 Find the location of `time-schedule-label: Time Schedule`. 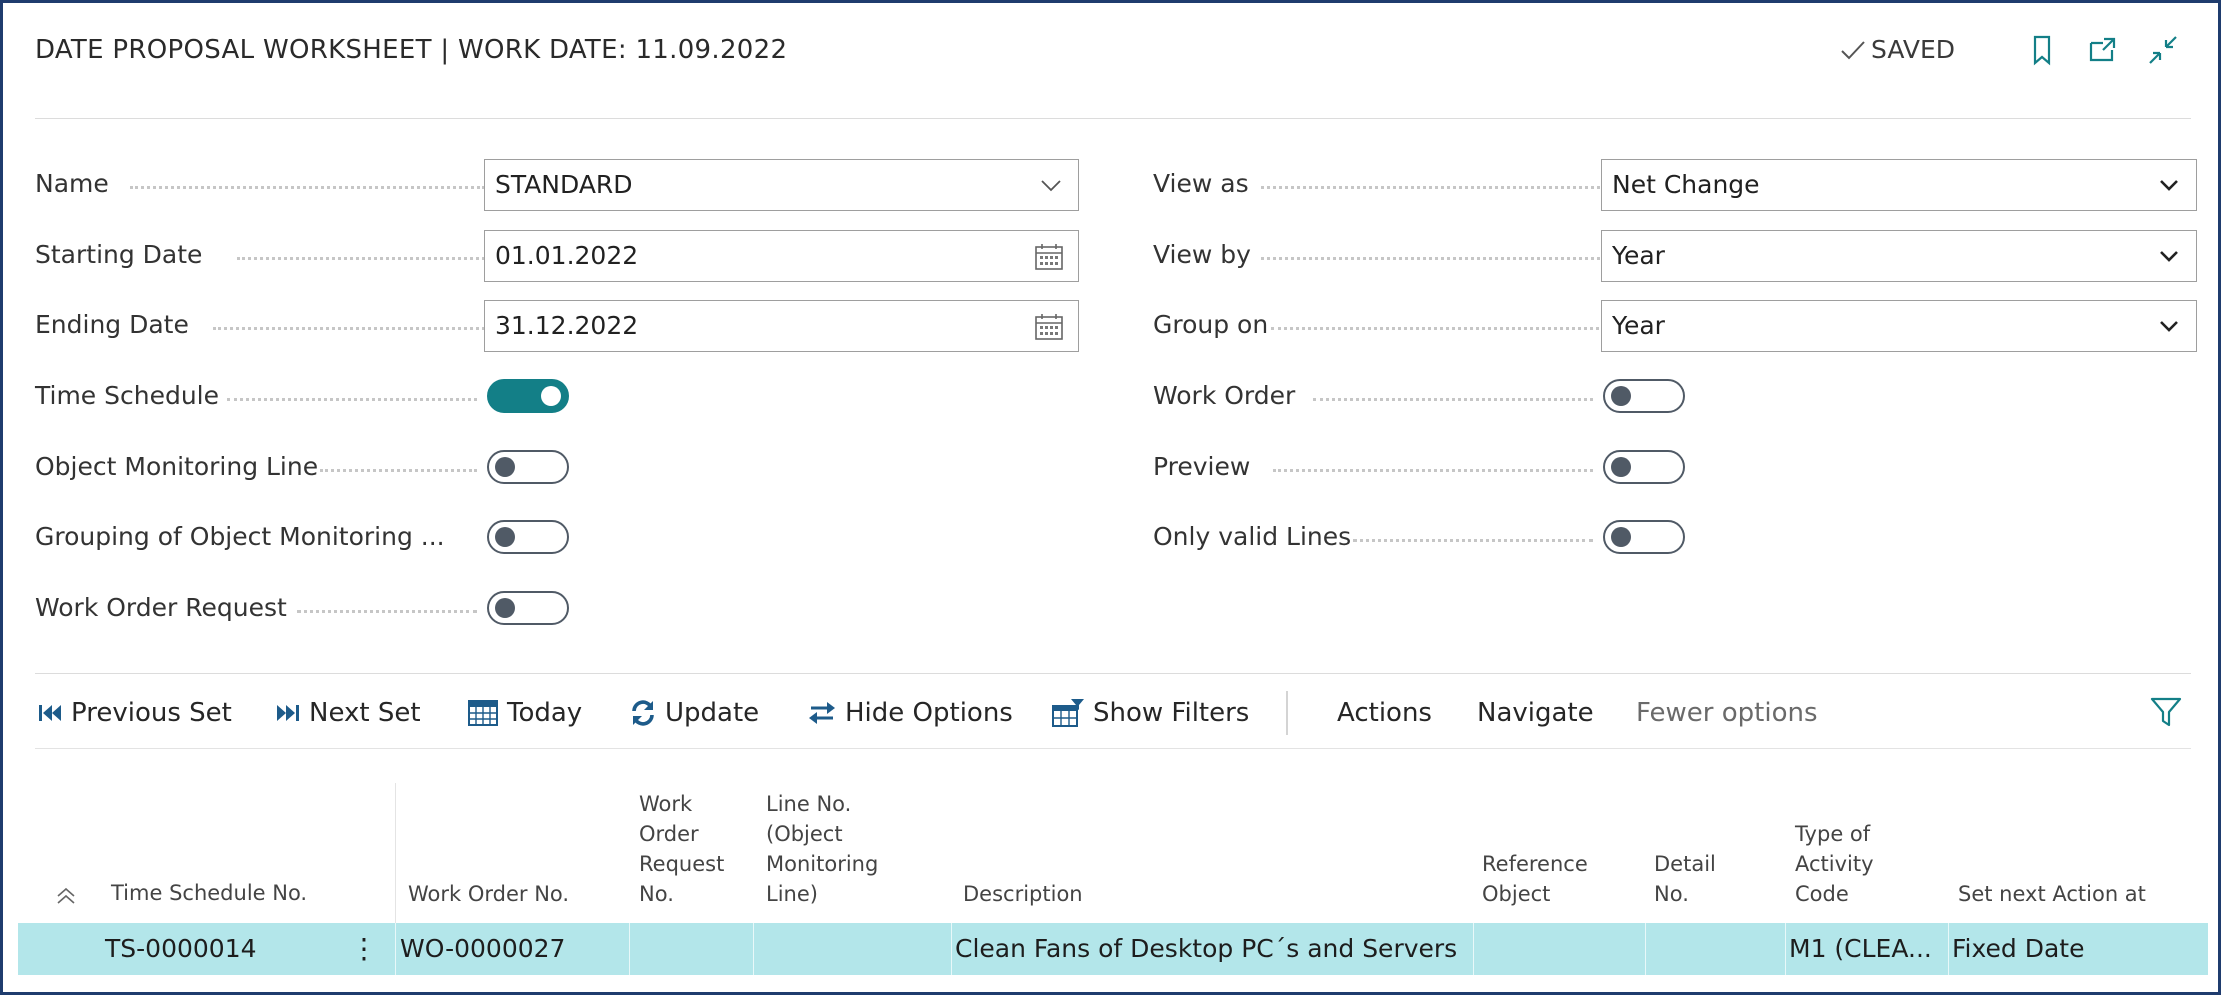

time-schedule-label: Time Schedule is located at coordinates (127, 395).